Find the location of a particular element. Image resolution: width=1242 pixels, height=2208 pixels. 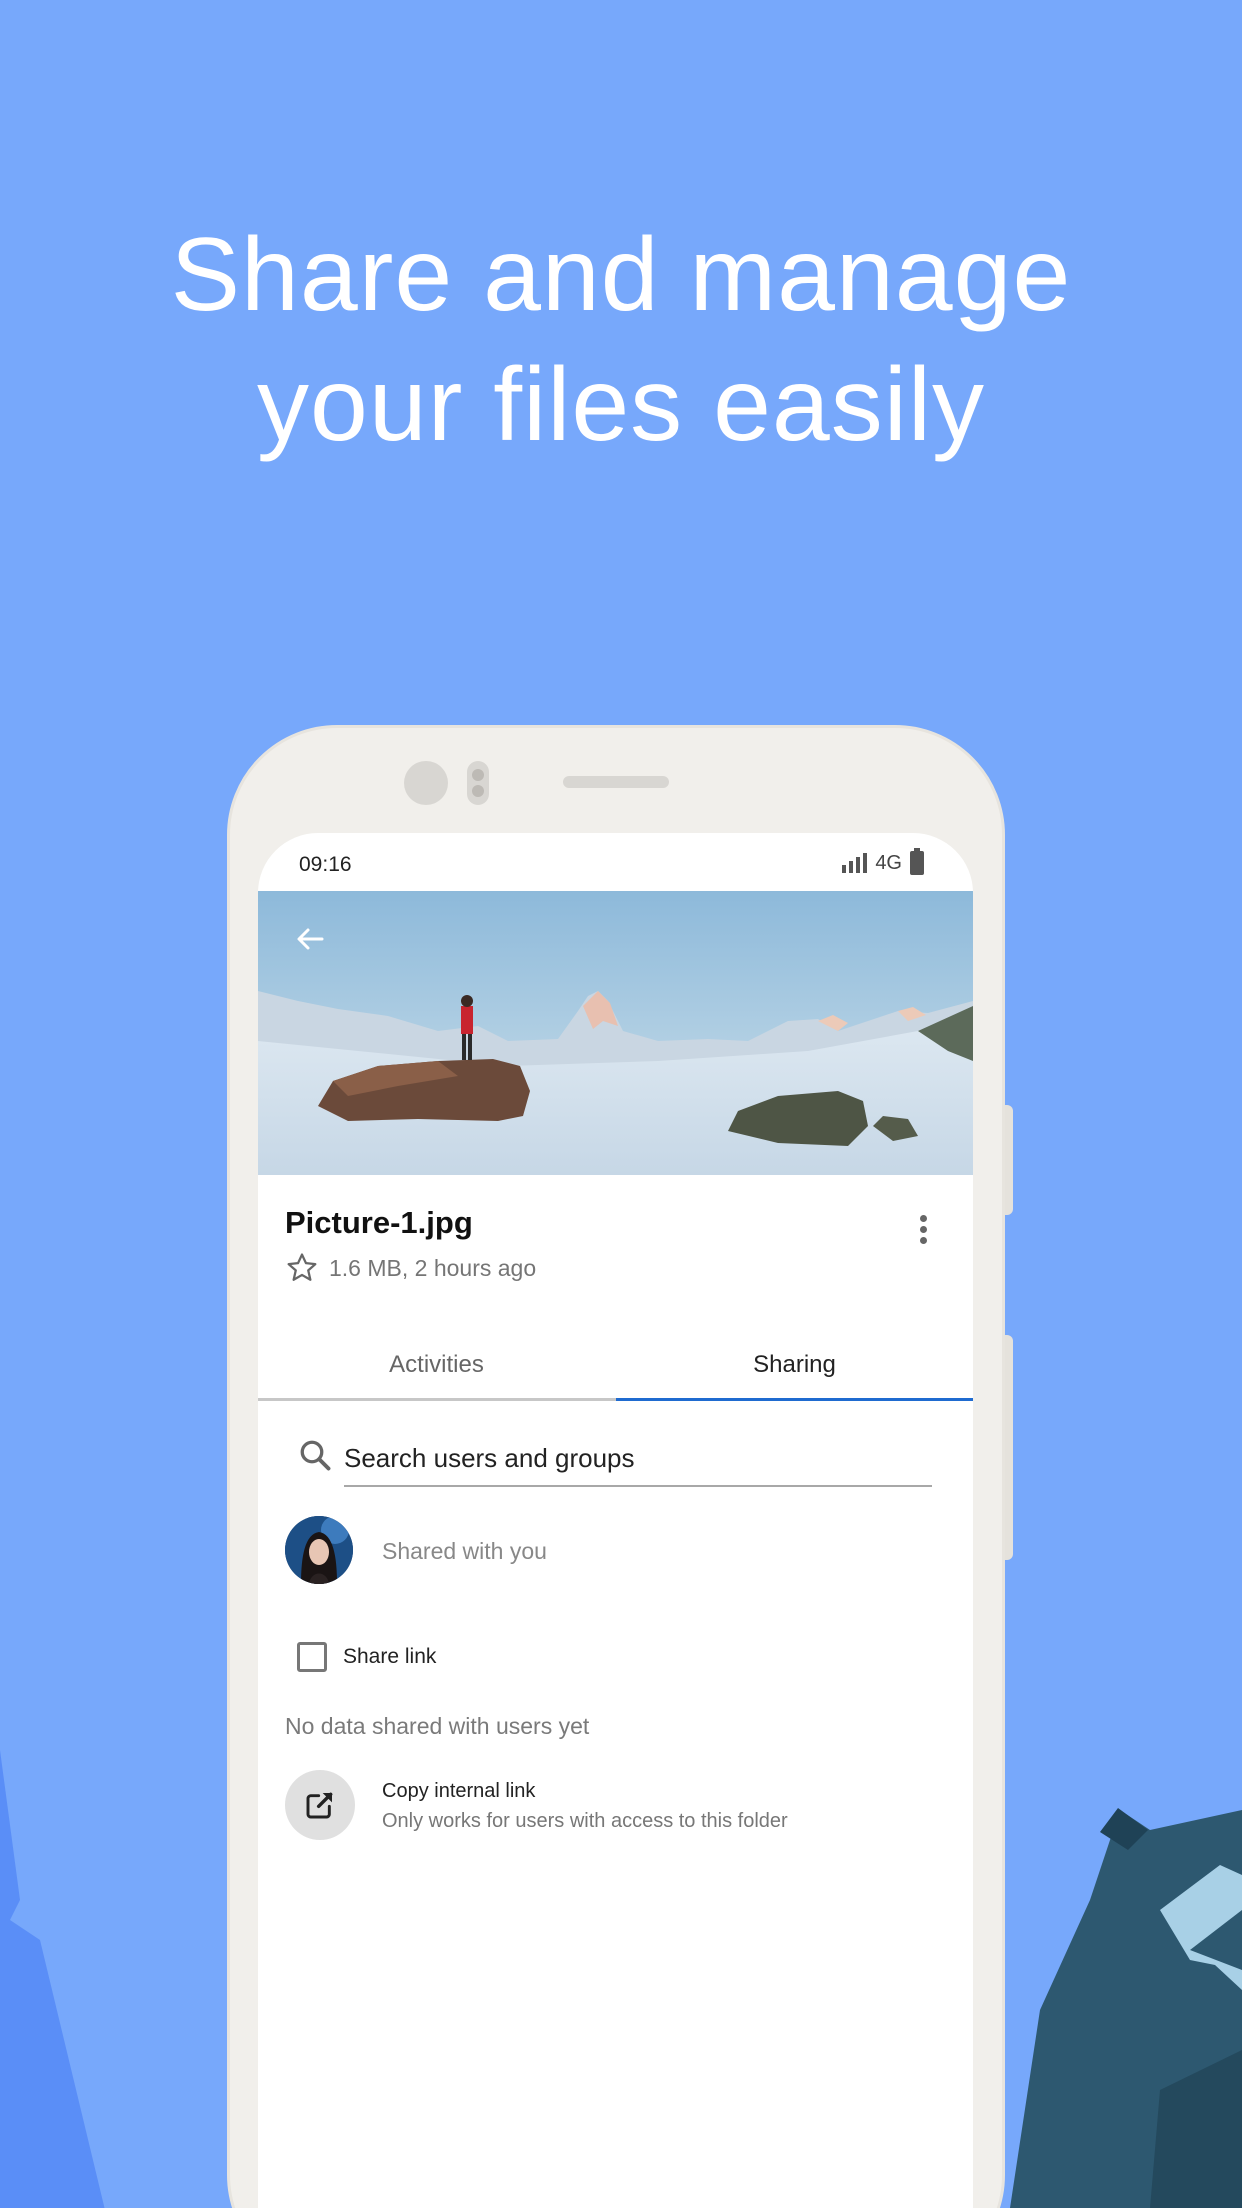

status-bar: 09:16 4G is located at coordinates (615, 862).